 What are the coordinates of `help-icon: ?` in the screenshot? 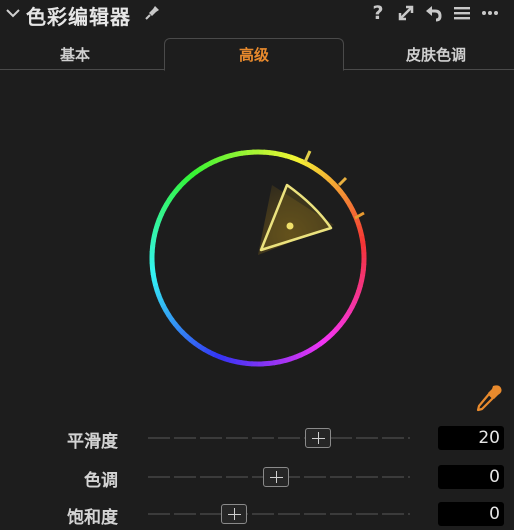 It's located at (378, 13).